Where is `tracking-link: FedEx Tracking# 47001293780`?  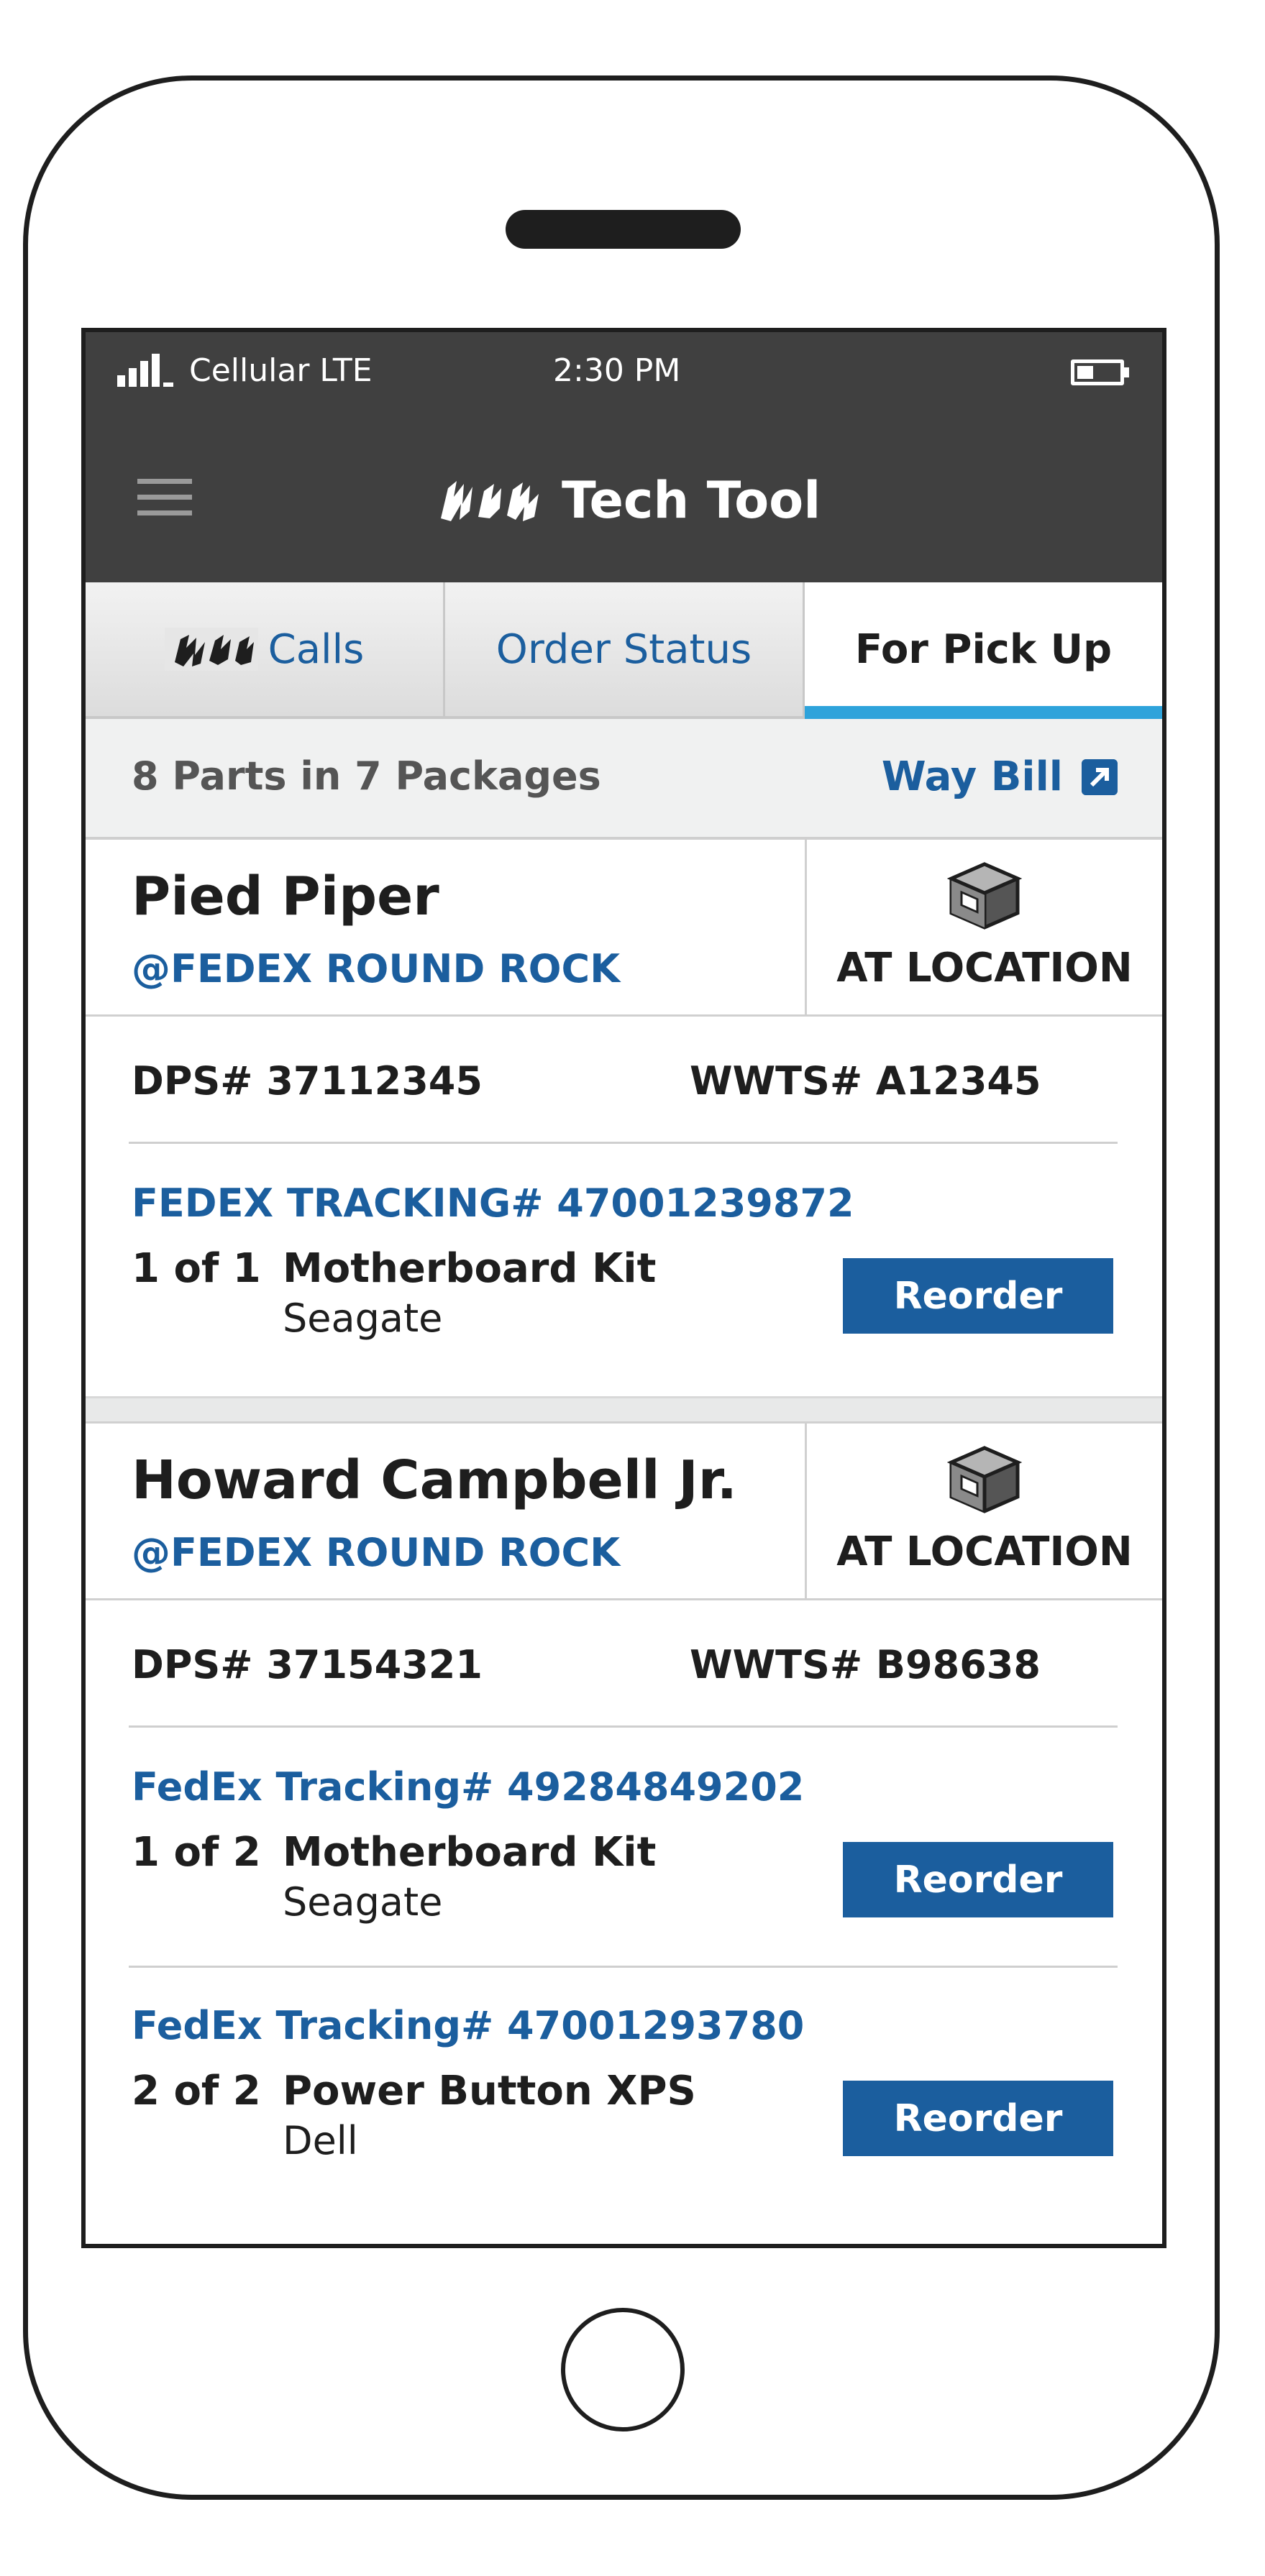 tracking-link: FedEx Tracking# 47001293780 is located at coordinates (468, 2025).